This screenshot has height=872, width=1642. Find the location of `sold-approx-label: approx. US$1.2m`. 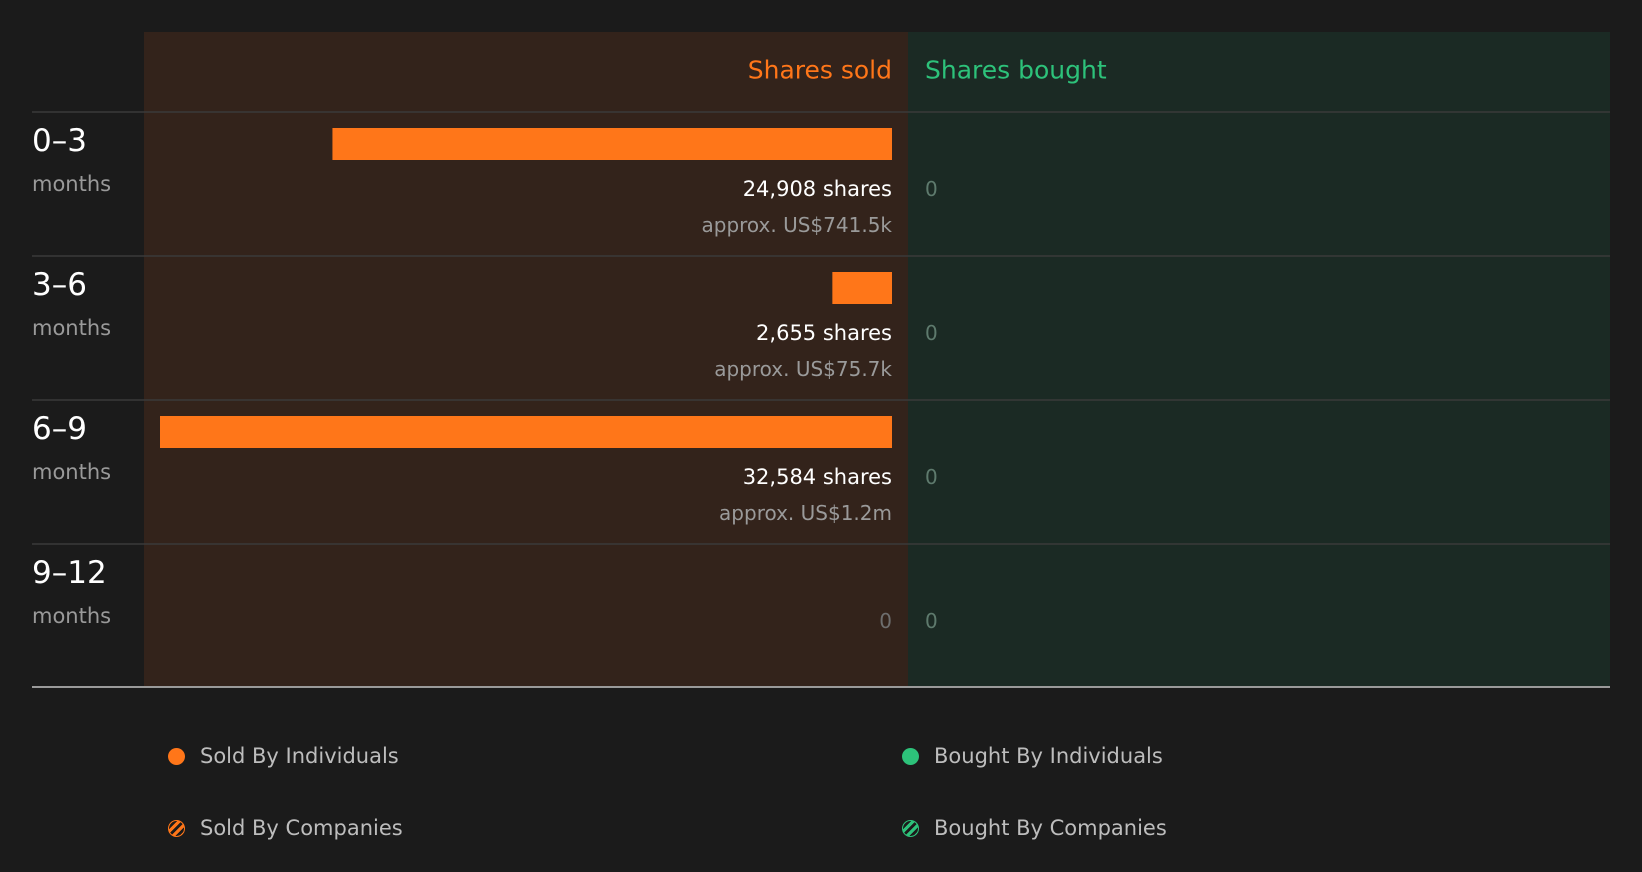

sold-approx-label: approx. US$1.2m is located at coordinates (805, 513).